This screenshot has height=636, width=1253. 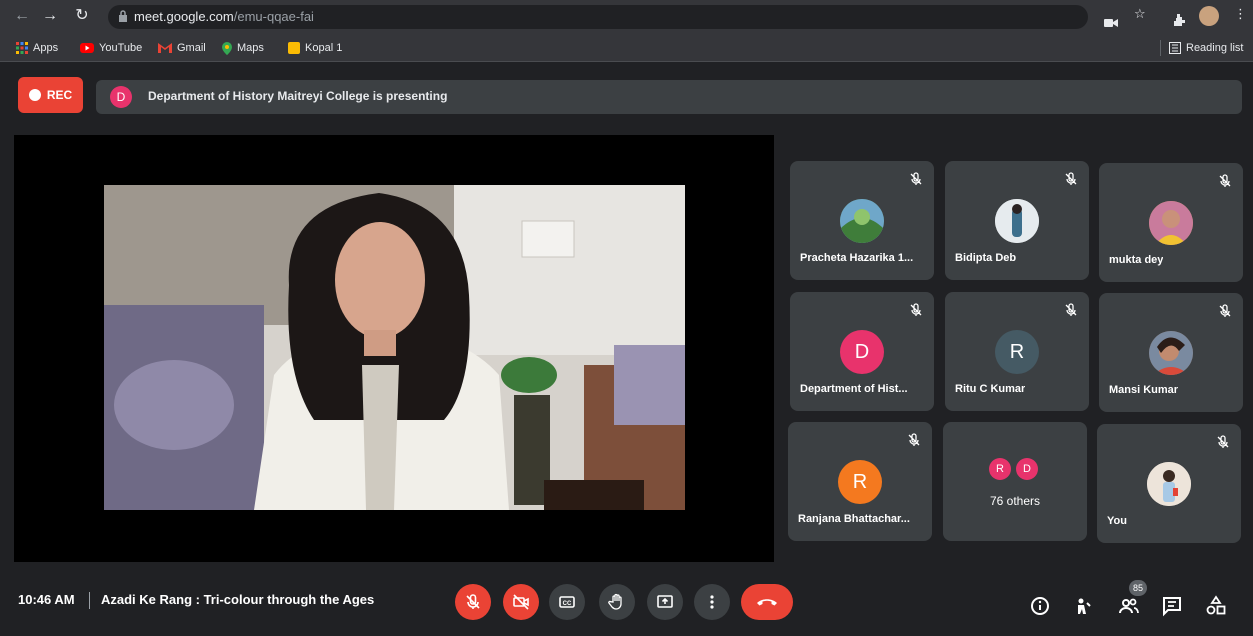 What do you see at coordinates (89, 600) in the screenshot?
I see `divider` at bounding box center [89, 600].